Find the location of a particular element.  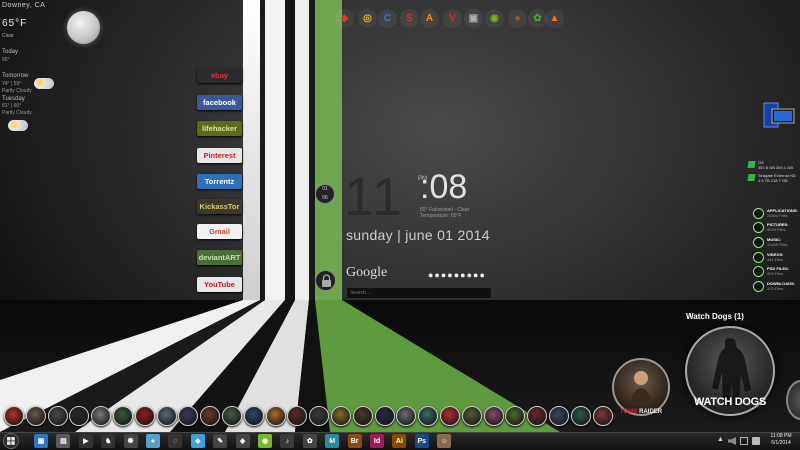

nvidia-icon: ◉ is located at coordinates (494, 18).